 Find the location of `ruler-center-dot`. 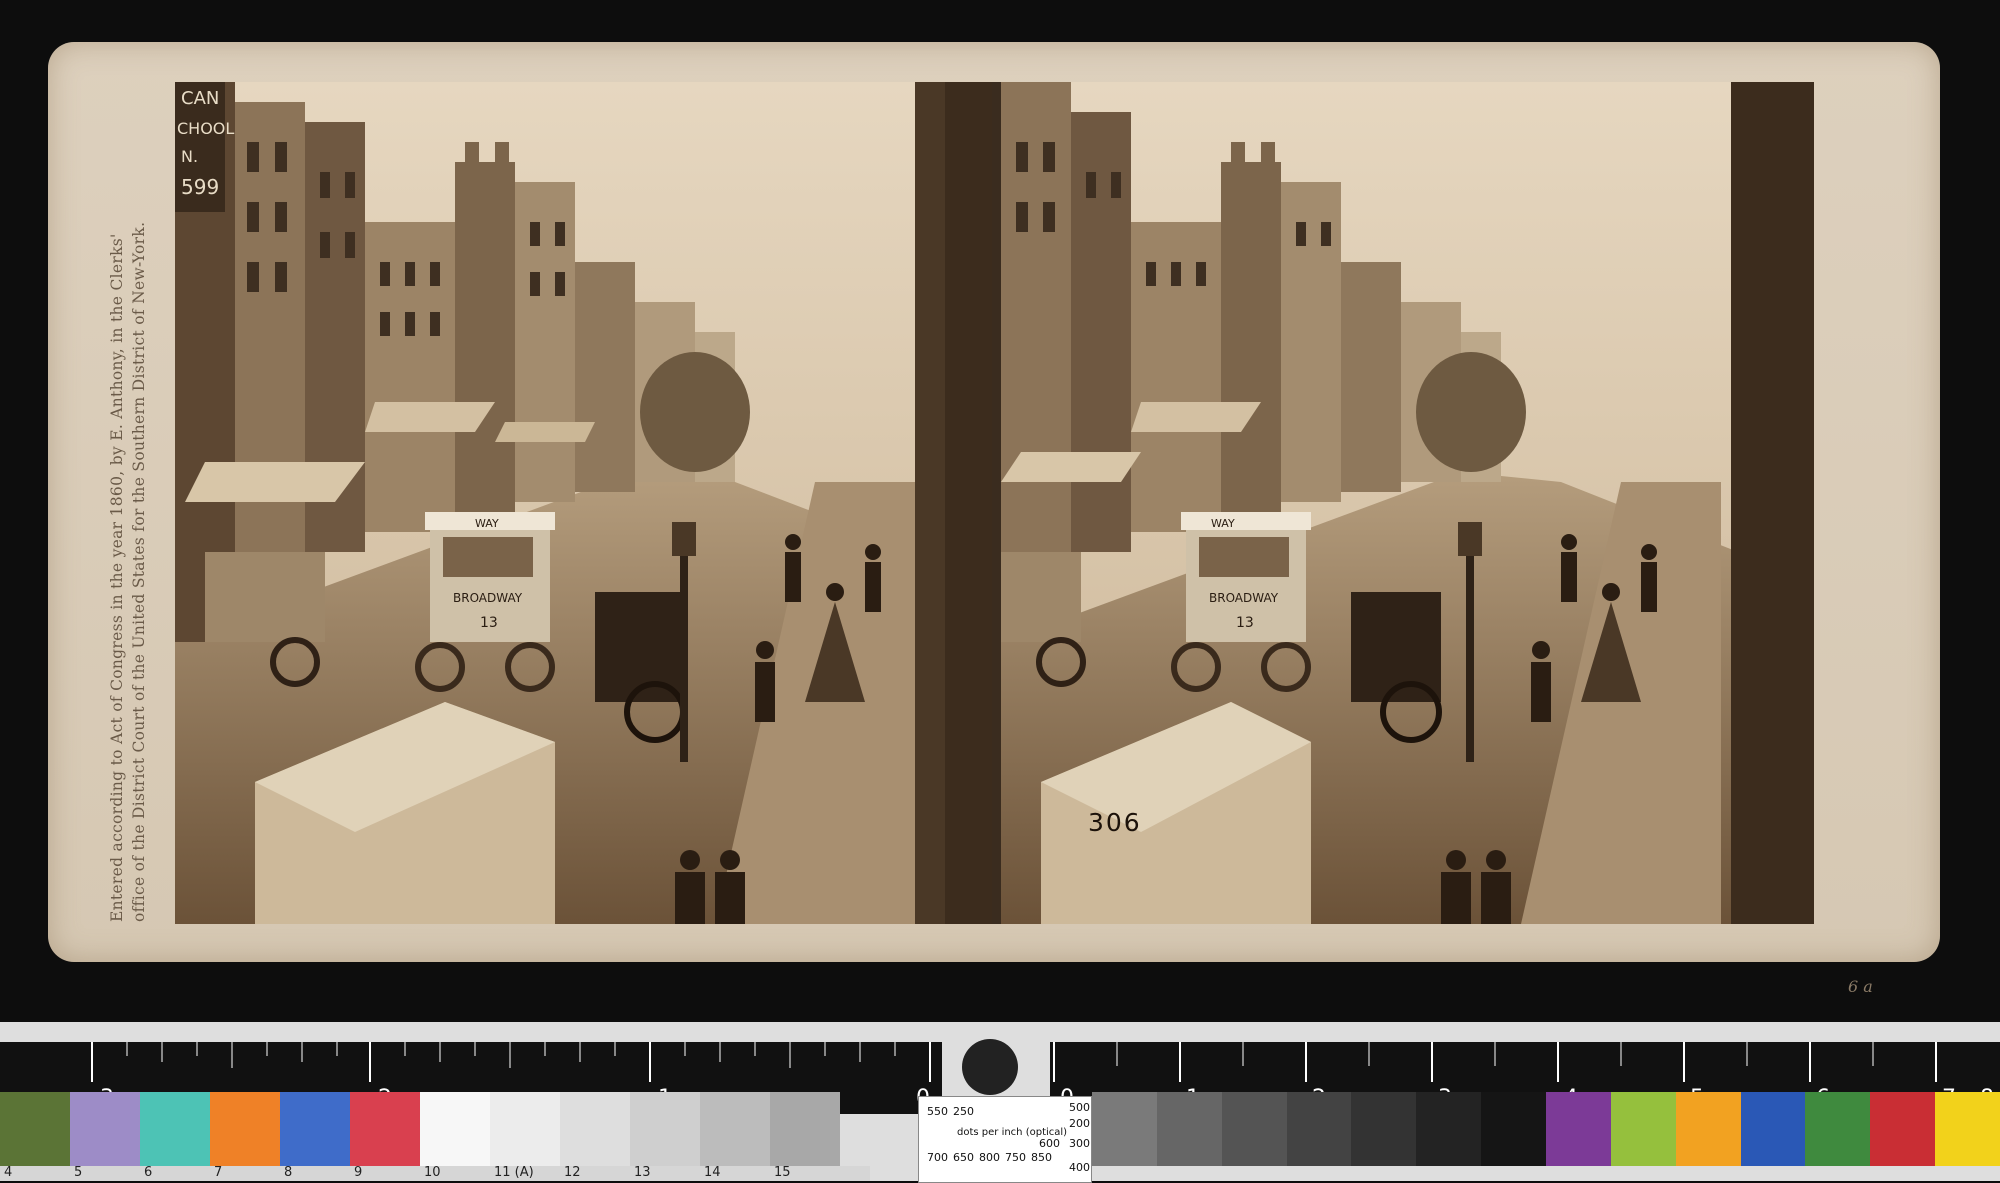

ruler-center-dot is located at coordinates (990, 1067).